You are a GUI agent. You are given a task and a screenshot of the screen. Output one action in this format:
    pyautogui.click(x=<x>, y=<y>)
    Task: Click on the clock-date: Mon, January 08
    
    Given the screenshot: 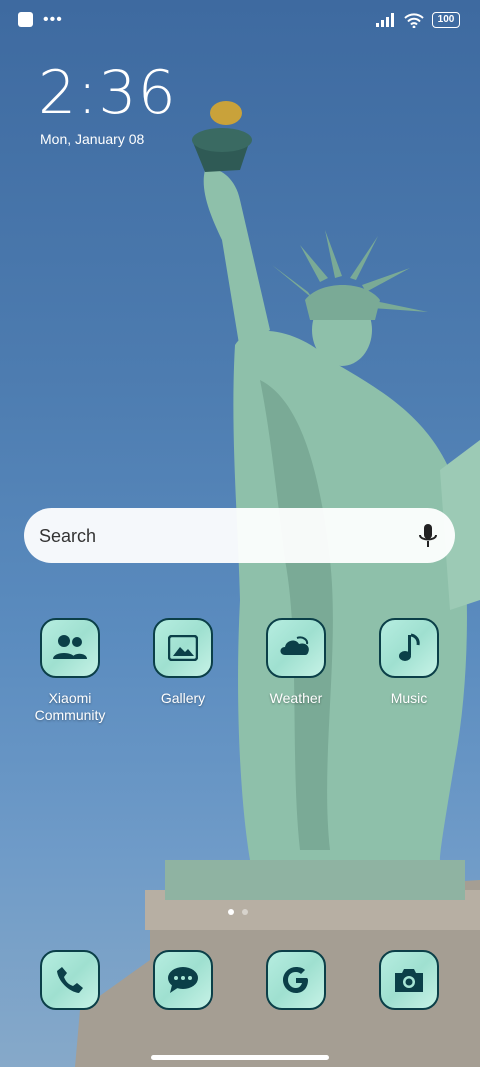 What is the action you would take?
    pyautogui.click(x=92, y=139)
    